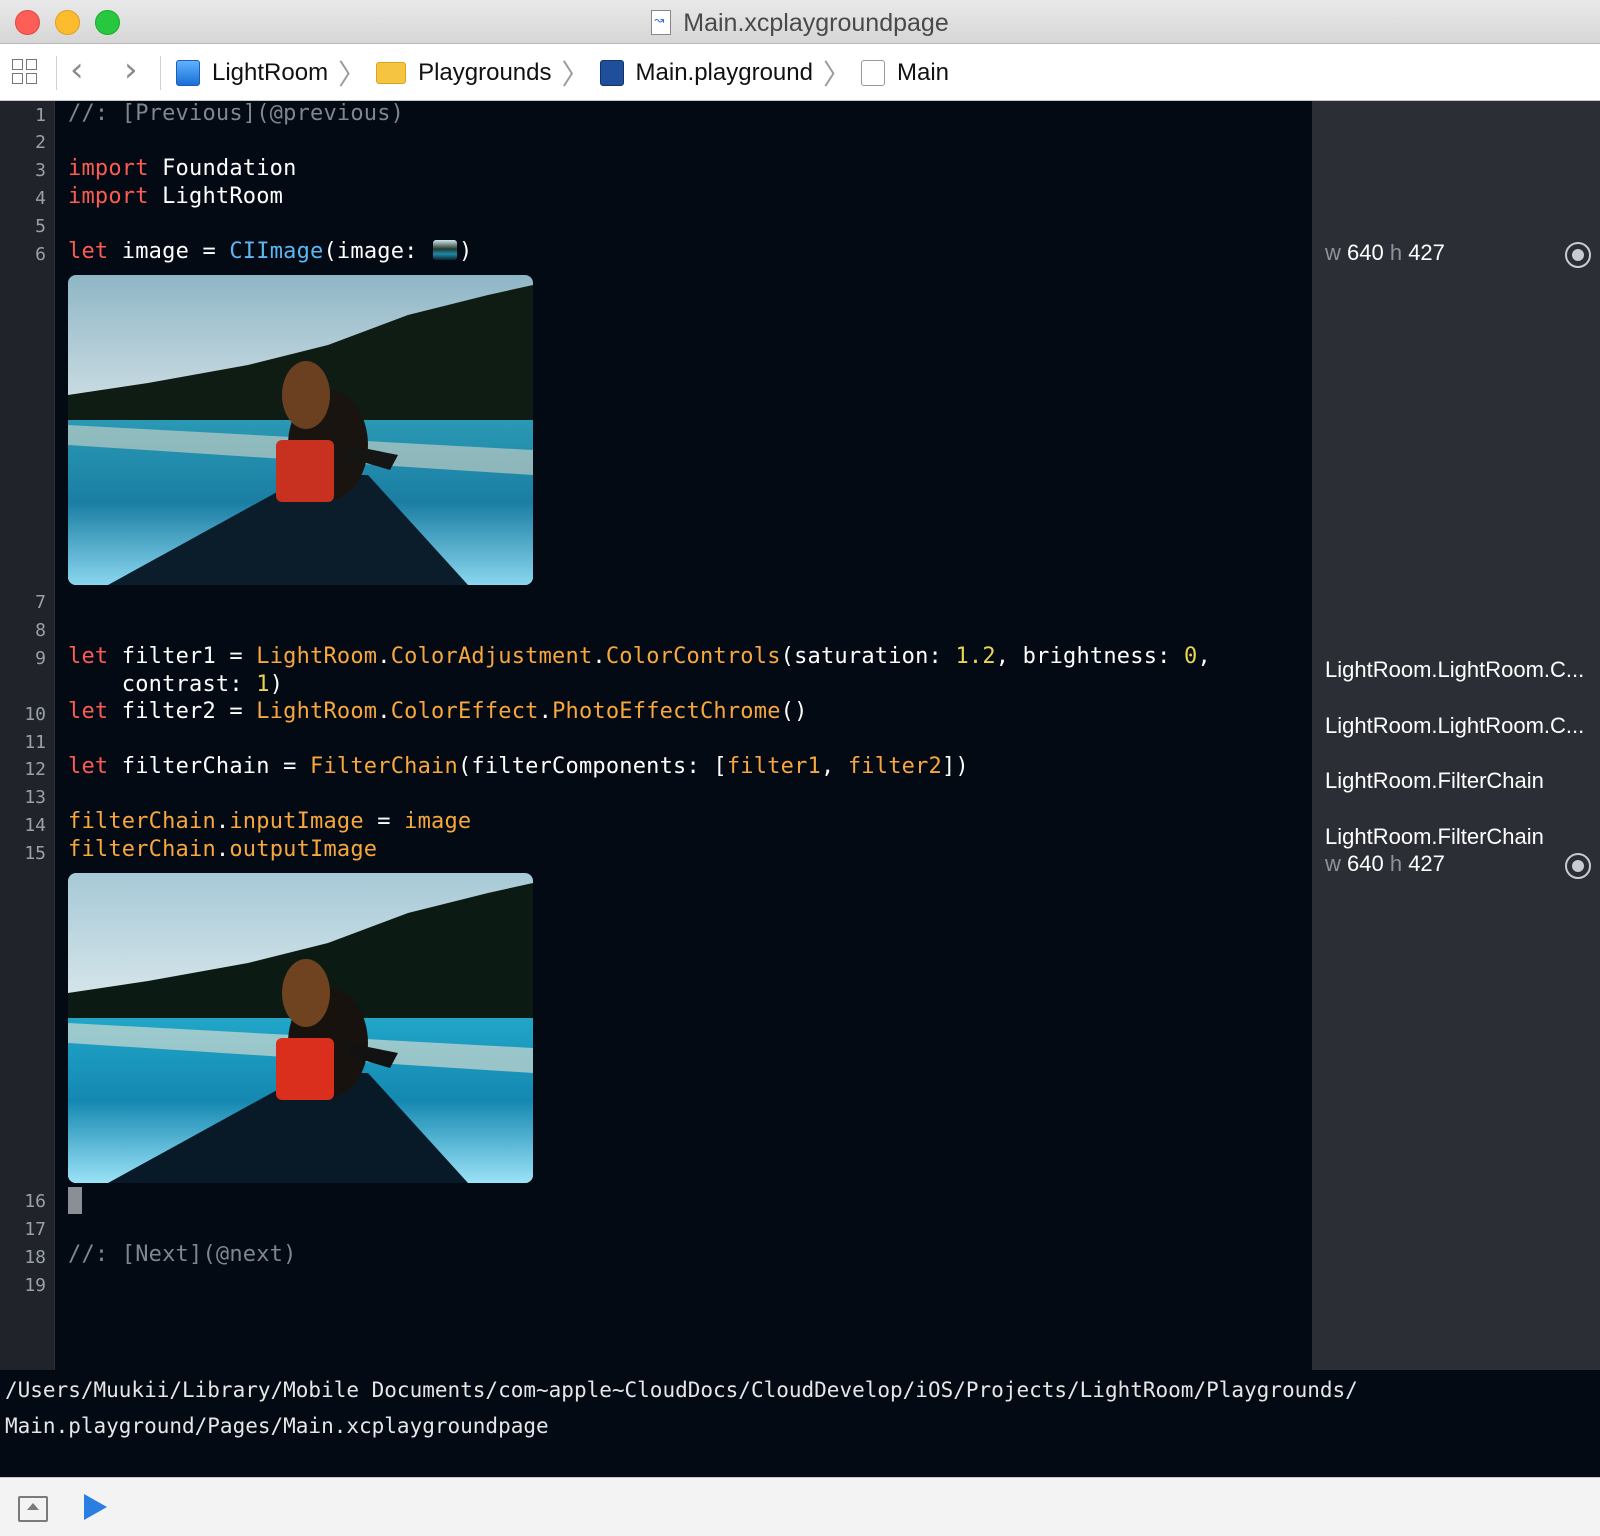  I want to click on result-filterchain: LightRoom.FilterChain, so click(1434, 781).